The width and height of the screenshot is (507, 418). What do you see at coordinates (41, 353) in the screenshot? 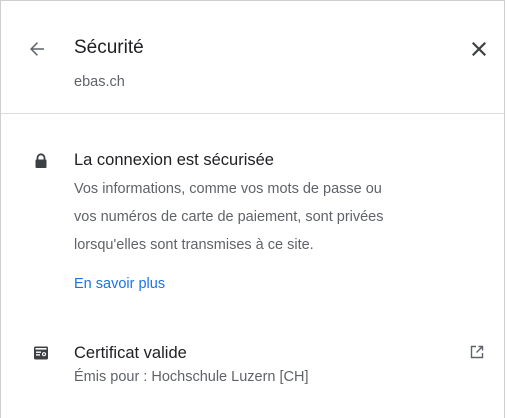
I see `certificate-icon` at bounding box center [41, 353].